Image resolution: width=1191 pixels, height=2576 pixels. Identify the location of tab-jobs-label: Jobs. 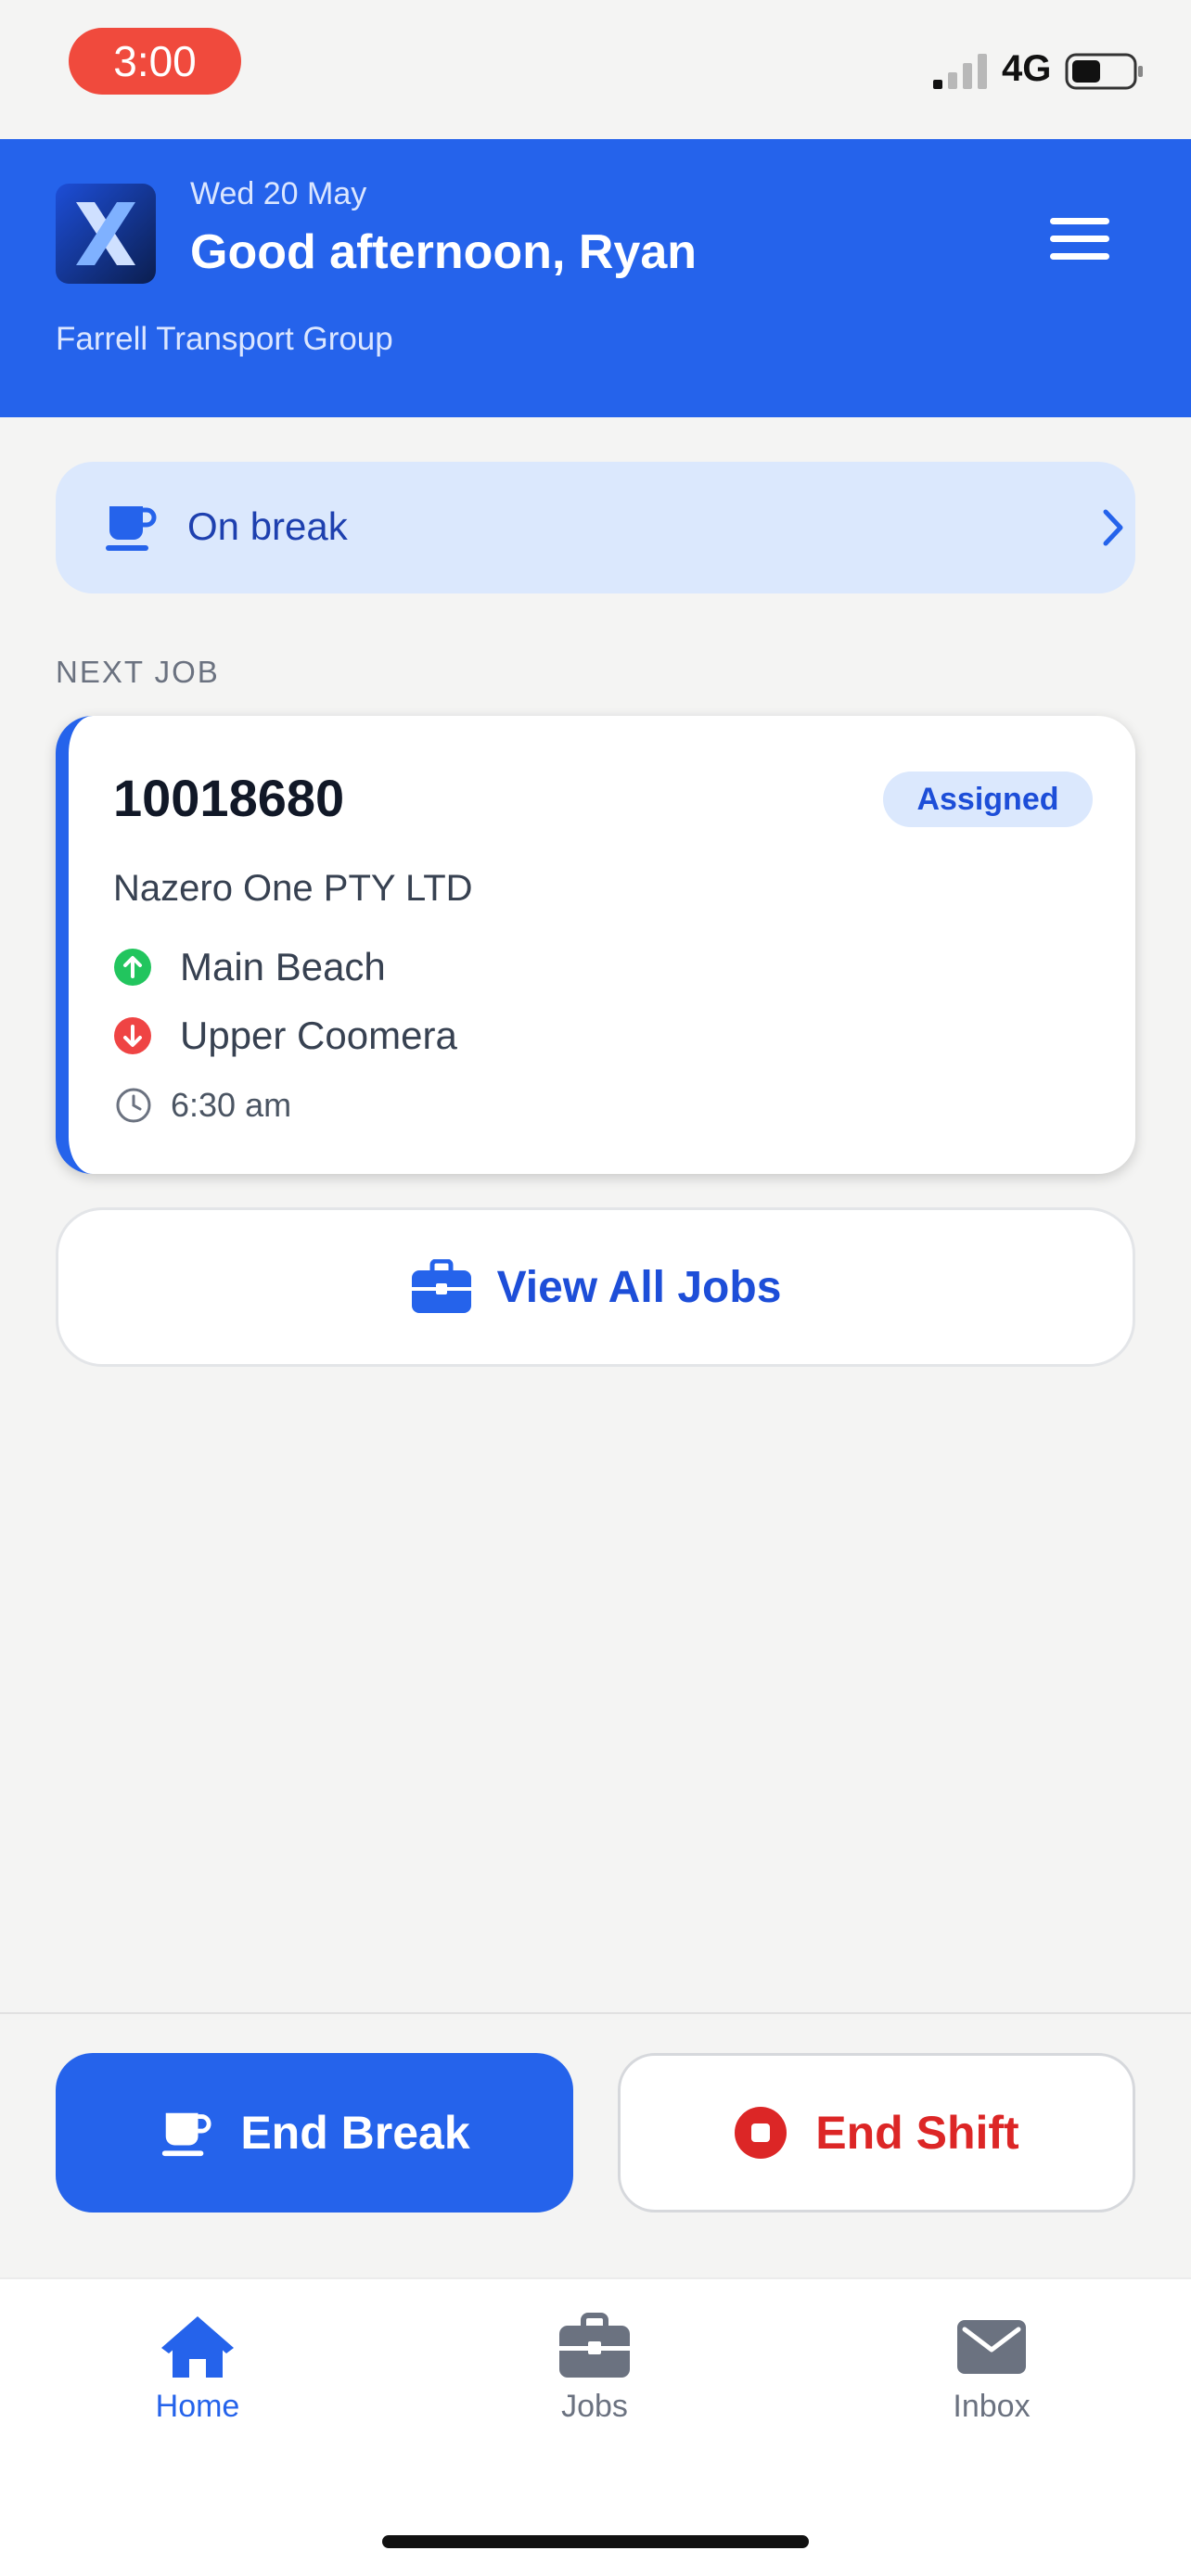
(594, 2406).